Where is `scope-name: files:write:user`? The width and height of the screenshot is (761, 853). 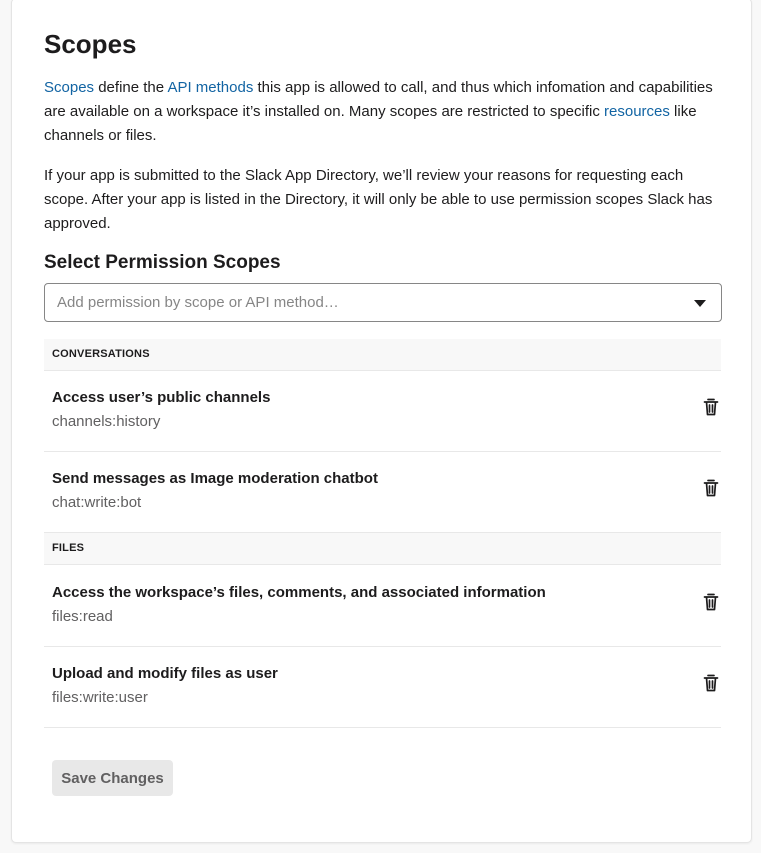
scope-name: files:write:user is located at coordinates (100, 697).